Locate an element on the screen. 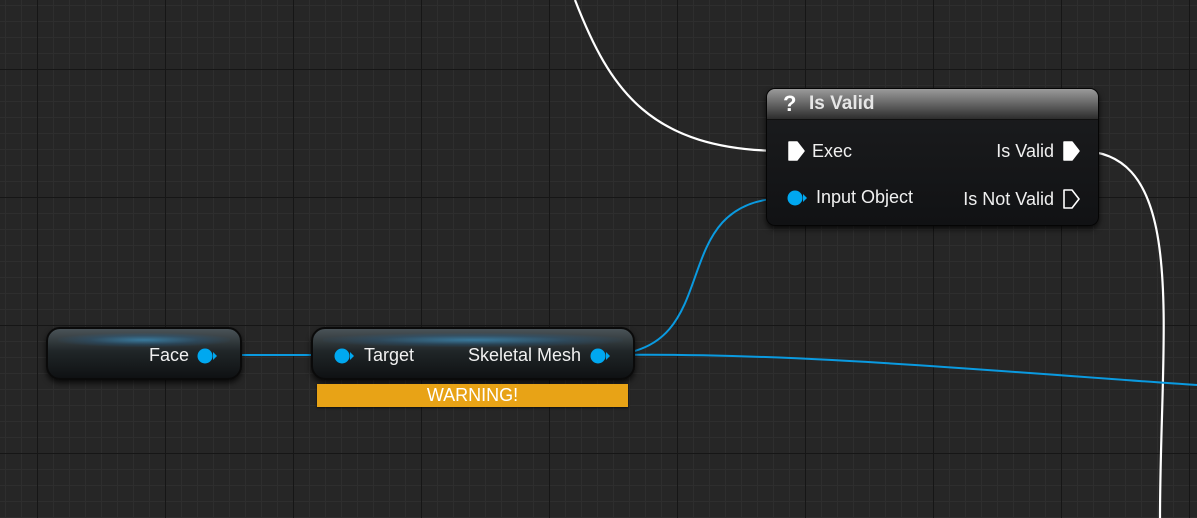 The image size is (1197, 518). skeletal-mesh-output-pin-icon is located at coordinates (600, 356).